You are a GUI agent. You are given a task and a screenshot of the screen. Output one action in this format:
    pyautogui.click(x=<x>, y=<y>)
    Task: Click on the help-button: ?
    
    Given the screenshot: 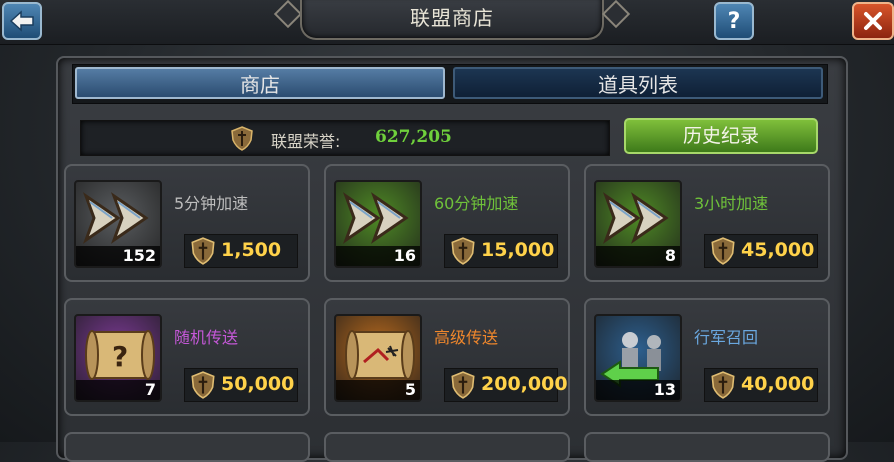 What is the action you would take?
    pyautogui.click(x=734, y=21)
    